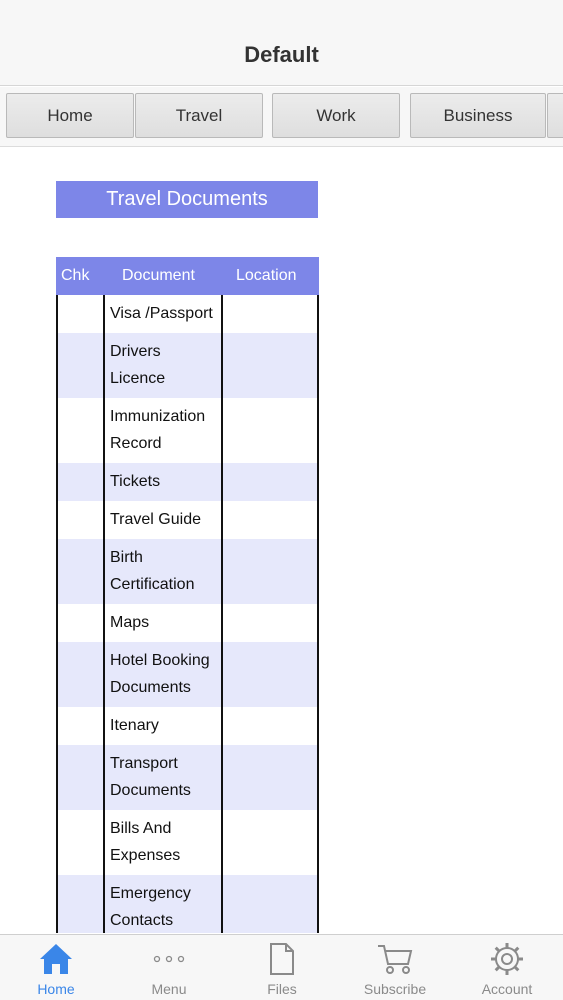 The image size is (563, 1000). Describe the element at coordinates (199, 115) in the screenshot. I see `tab-travel: Travel` at that location.